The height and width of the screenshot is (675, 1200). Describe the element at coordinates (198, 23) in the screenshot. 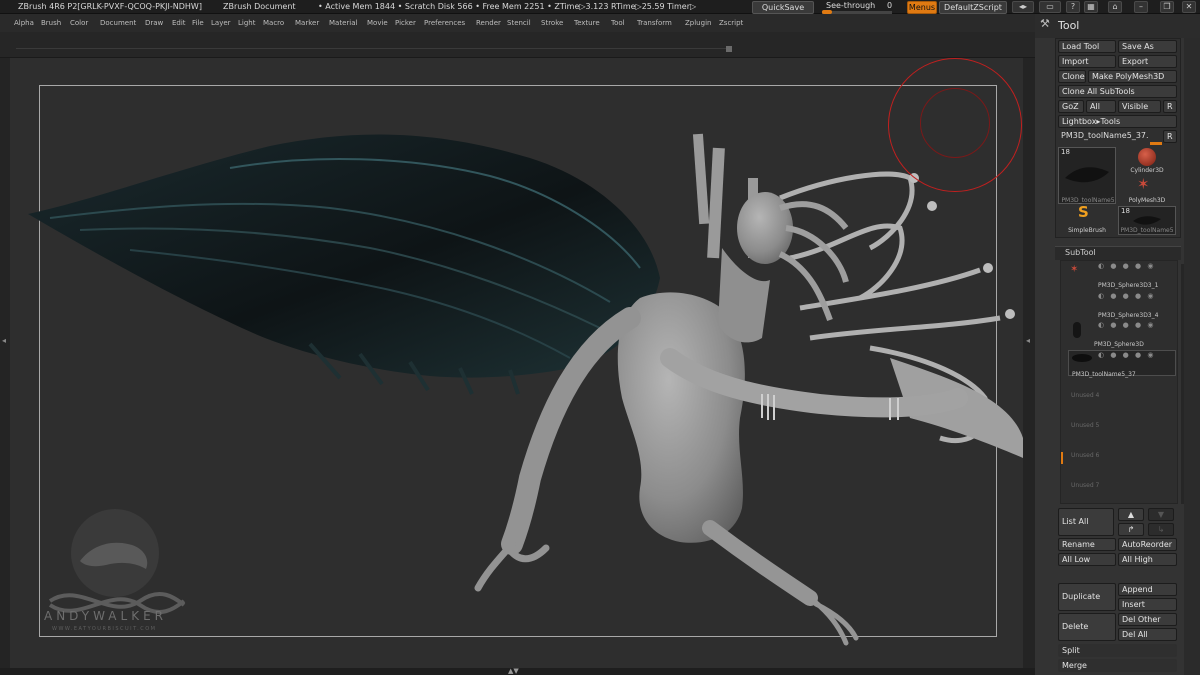

I see `menu-file: File` at that location.